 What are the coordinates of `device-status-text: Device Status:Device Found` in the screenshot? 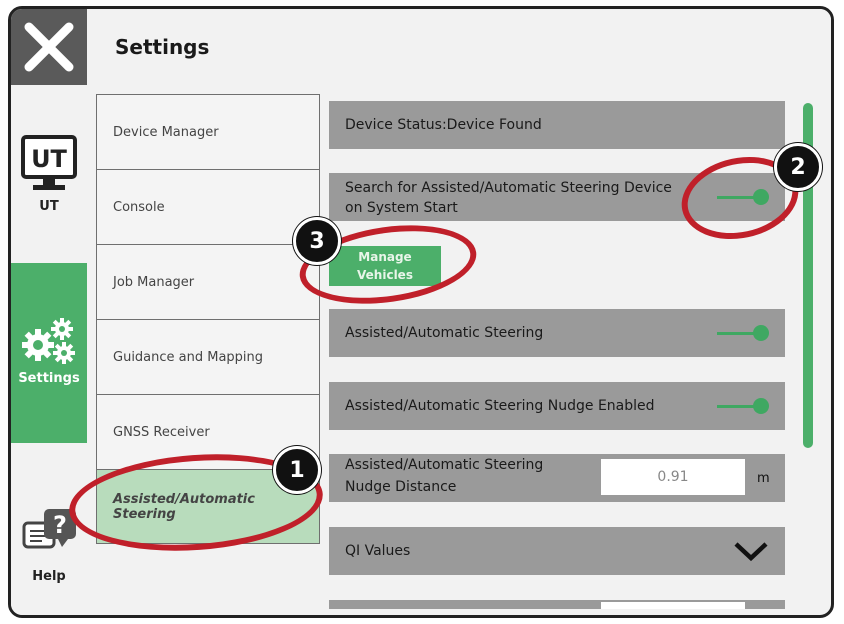 It's located at (443, 125).